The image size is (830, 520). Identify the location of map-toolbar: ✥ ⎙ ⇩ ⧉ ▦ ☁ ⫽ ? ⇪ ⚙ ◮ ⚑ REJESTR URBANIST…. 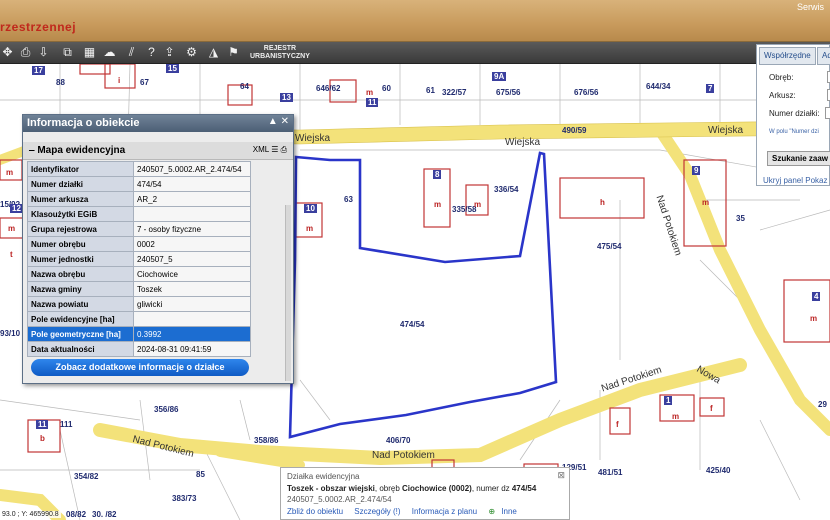
(415, 53).